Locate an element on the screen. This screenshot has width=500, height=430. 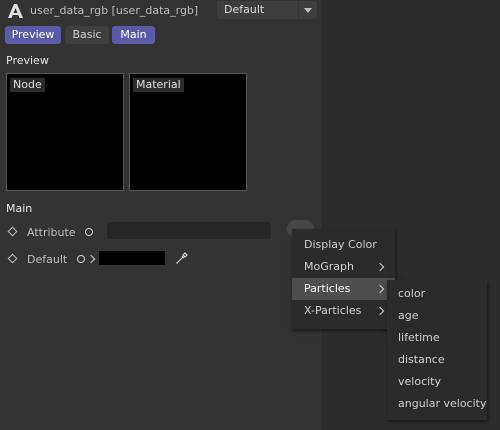
submenu-item-velocity: velocity is located at coordinates (437, 382).